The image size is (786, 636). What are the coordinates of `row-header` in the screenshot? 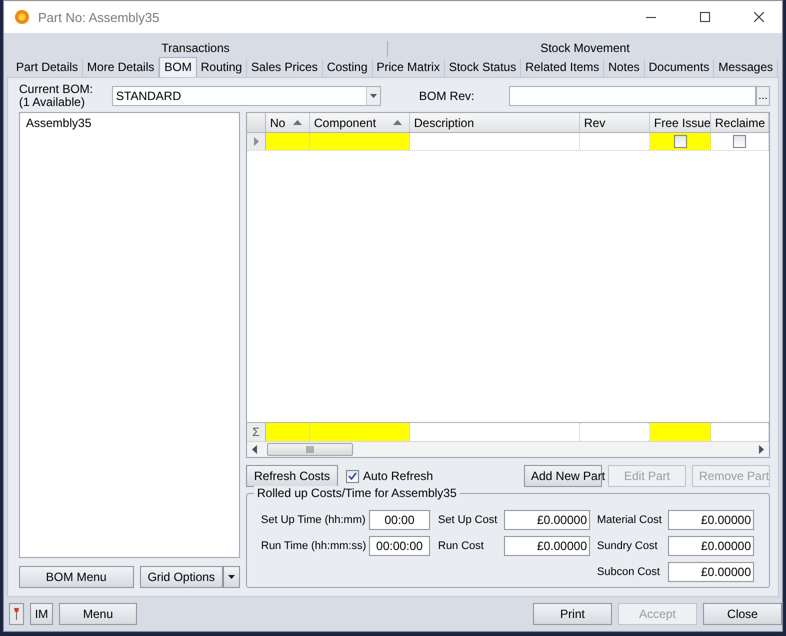 It's located at (256, 141).